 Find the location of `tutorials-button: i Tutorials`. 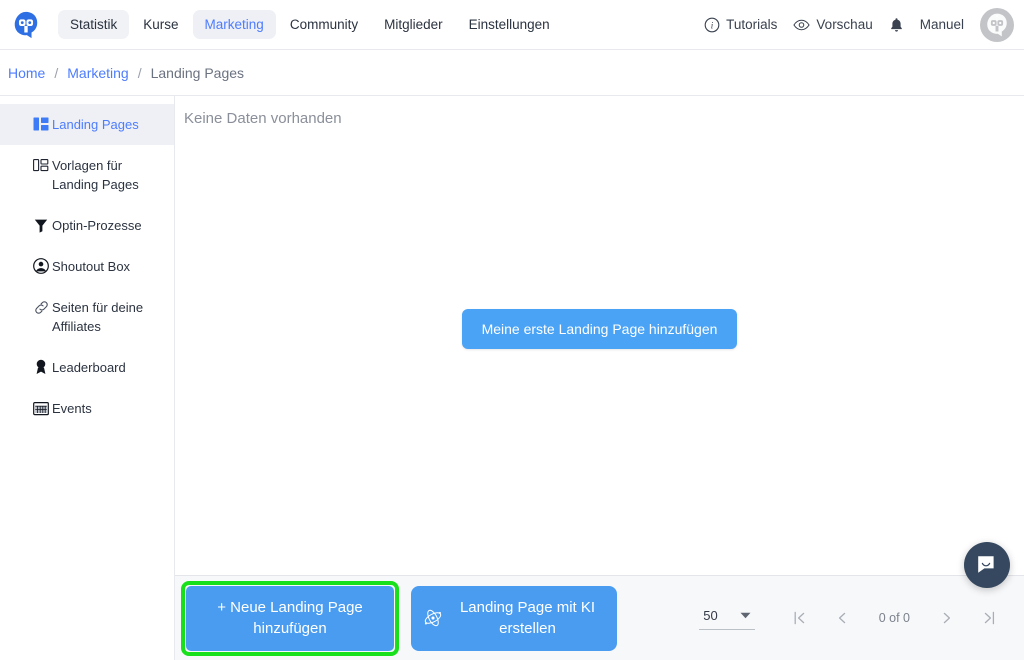

tutorials-button: i Tutorials is located at coordinates (740, 25).